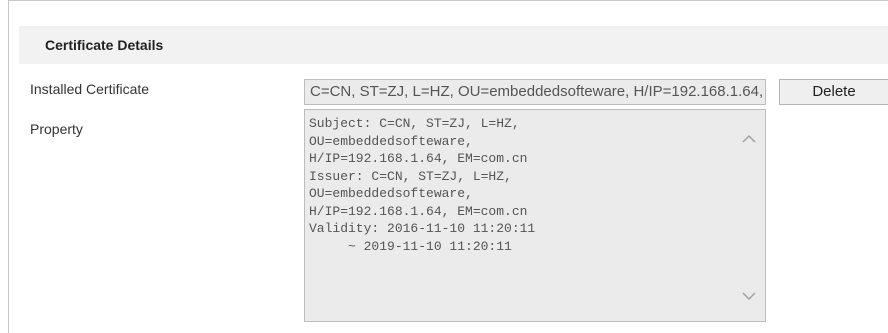 The image size is (888, 333). Describe the element at coordinates (56, 129) in the screenshot. I see `property-label: Property` at that location.